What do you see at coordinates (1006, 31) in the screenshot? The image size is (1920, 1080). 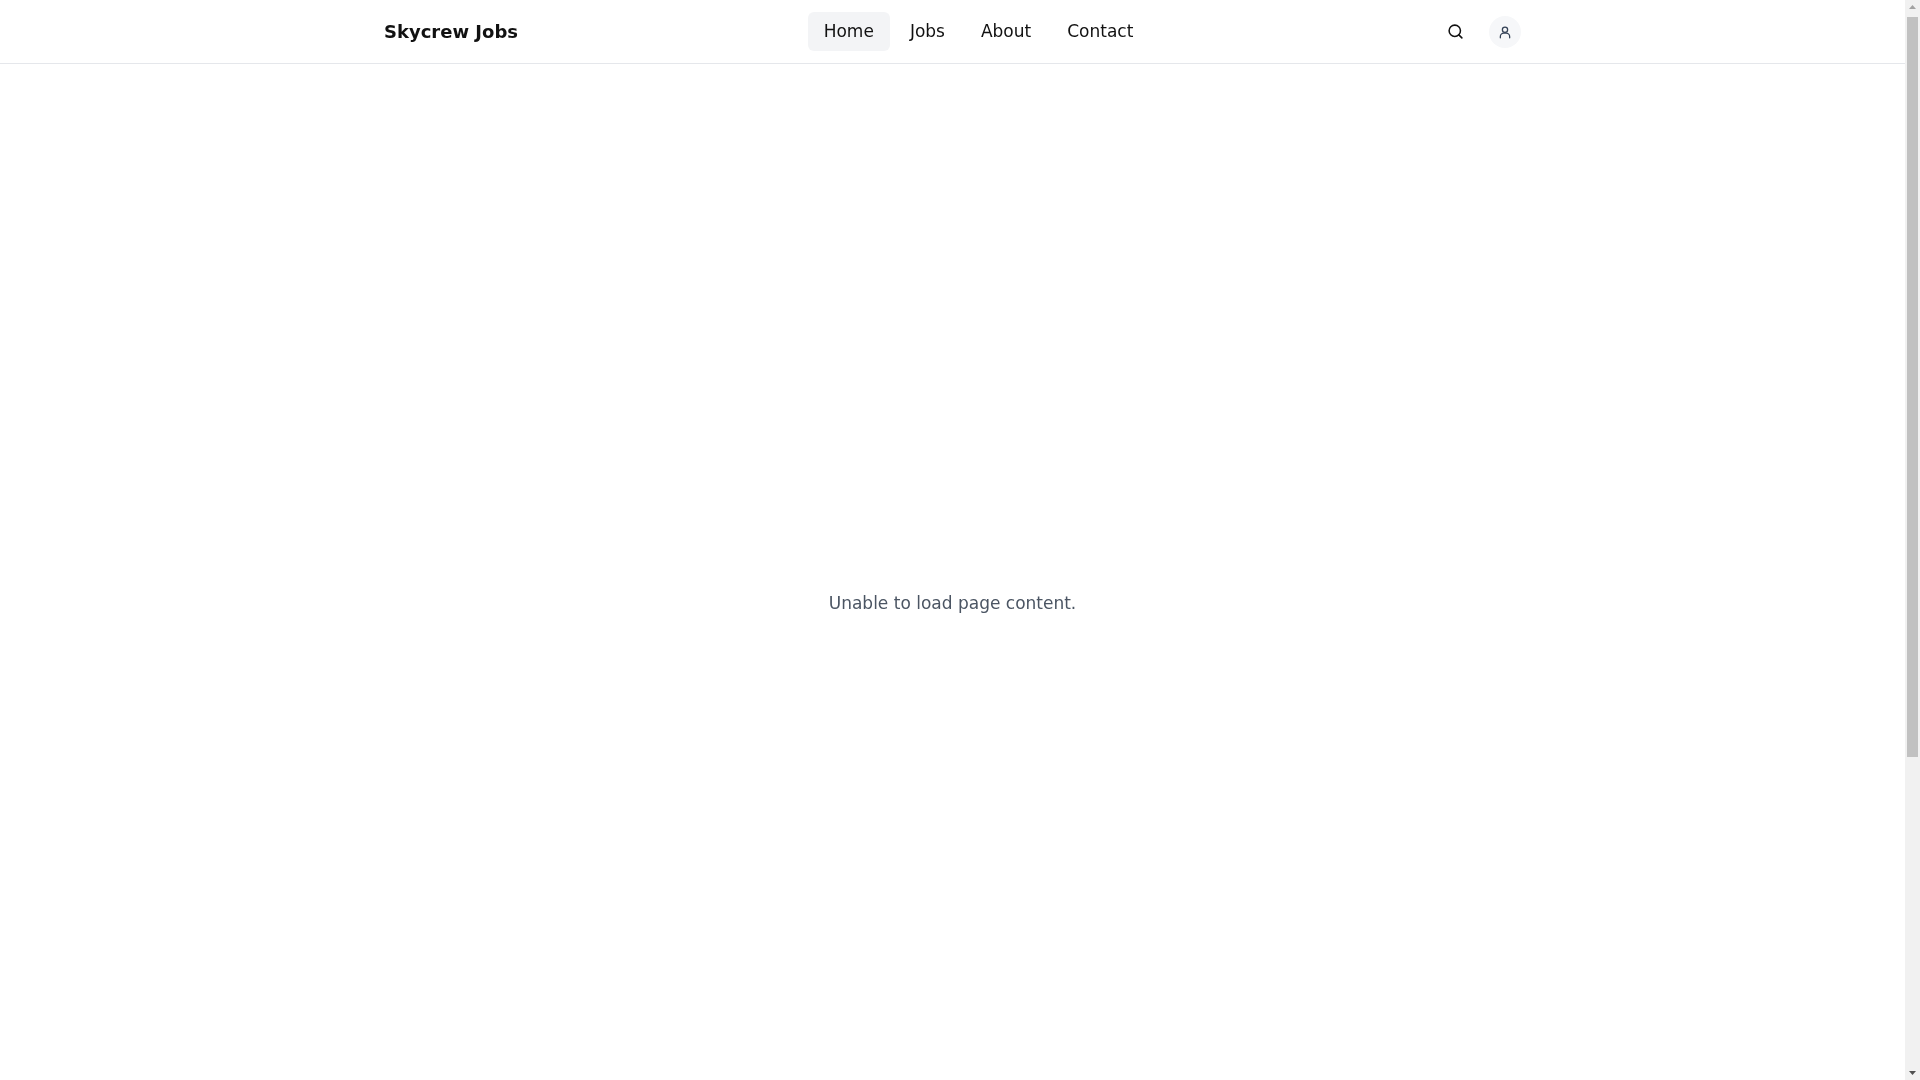 I see `nav-link: About` at bounding box center [1006, 31].